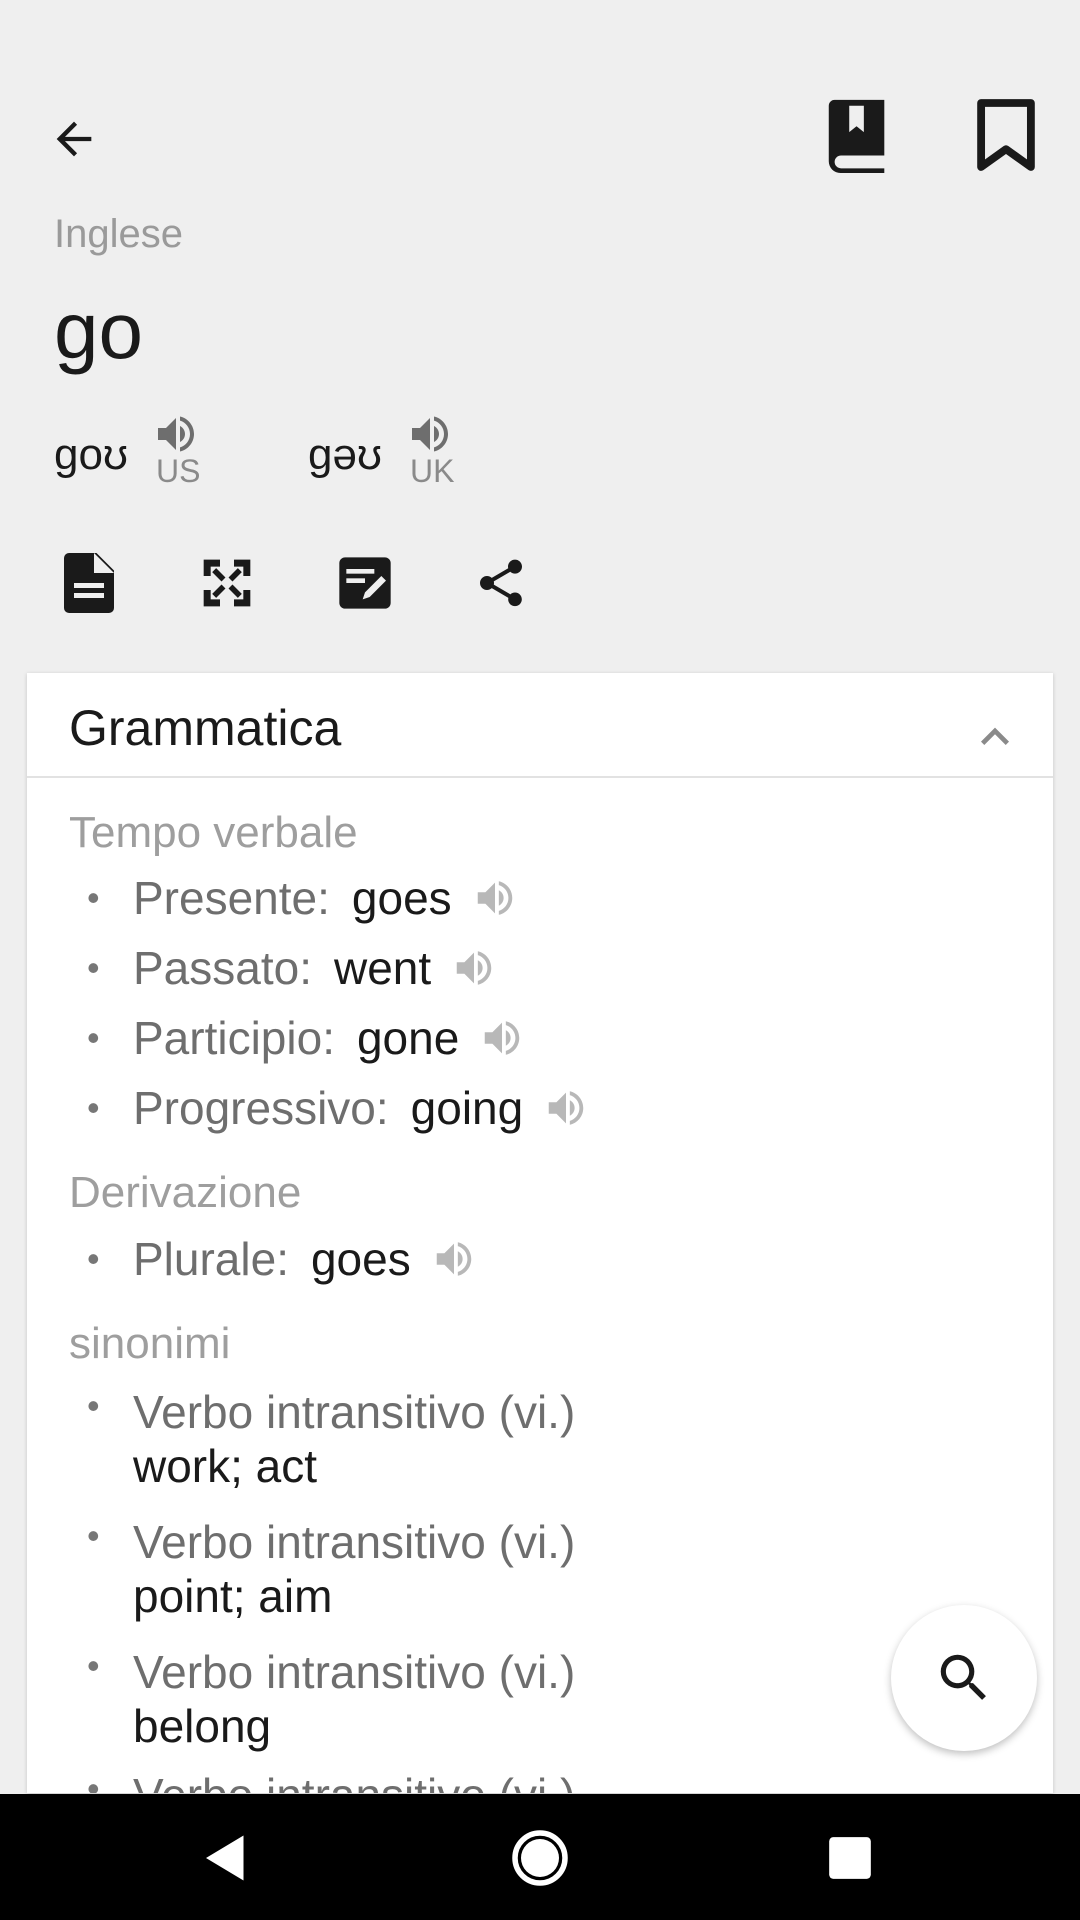 This screenshot has width=1080, height=1920. I want to click on pronunciation-uk: gəʊ UK, so click(408, 450).